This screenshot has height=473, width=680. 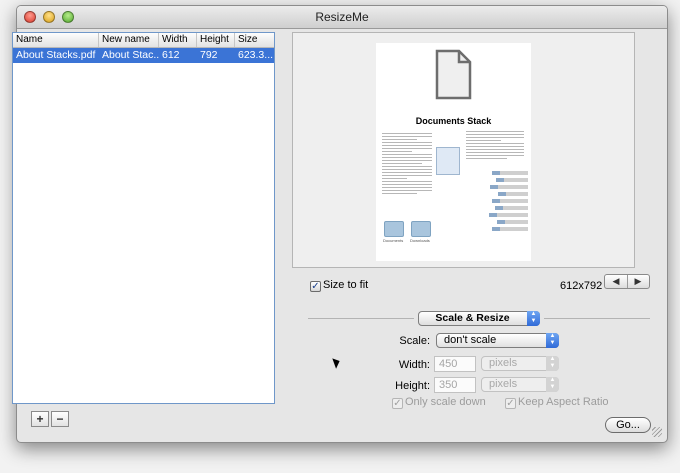 I want to click on size-to-fit-checkbox: ✓, so click(x=315, y=286).